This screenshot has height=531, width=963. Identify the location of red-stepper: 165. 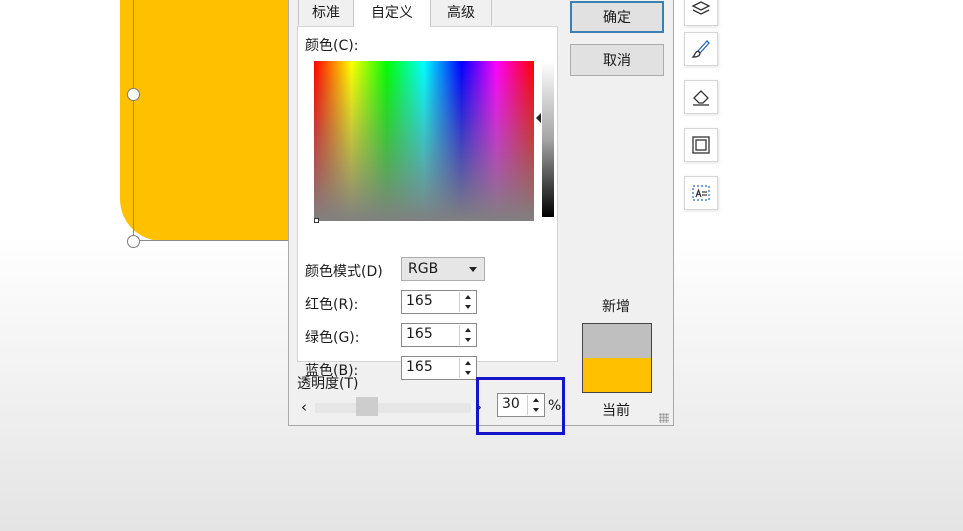
(439, 302).